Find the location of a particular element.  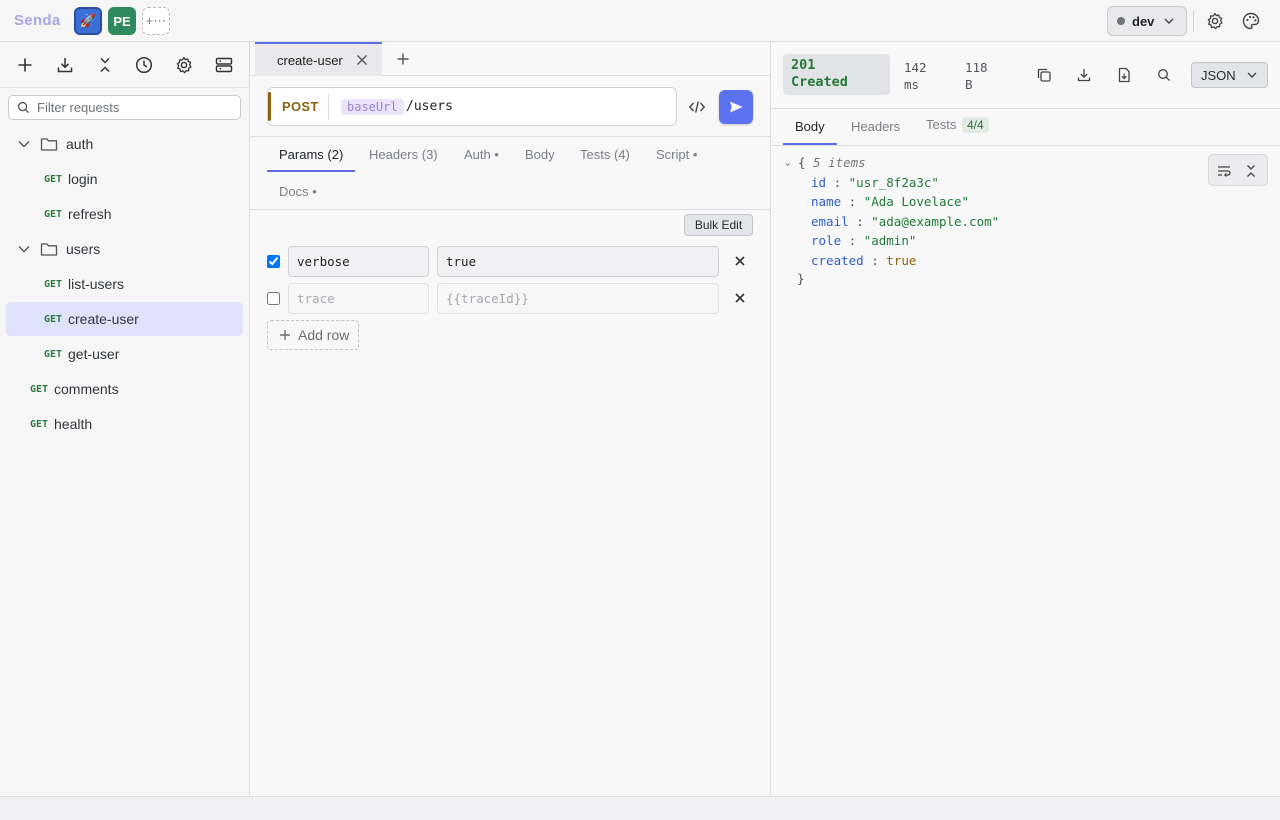

json-key: id is located at coordinates (819, 182).